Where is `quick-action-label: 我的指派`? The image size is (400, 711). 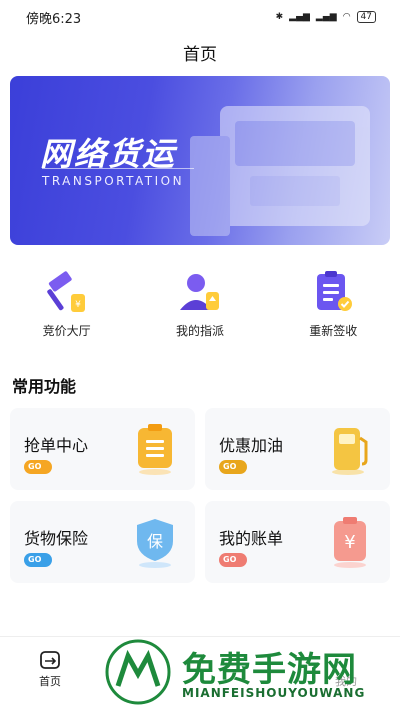
quick-action-label: 我的指派 is located at coordinates (199, 331).